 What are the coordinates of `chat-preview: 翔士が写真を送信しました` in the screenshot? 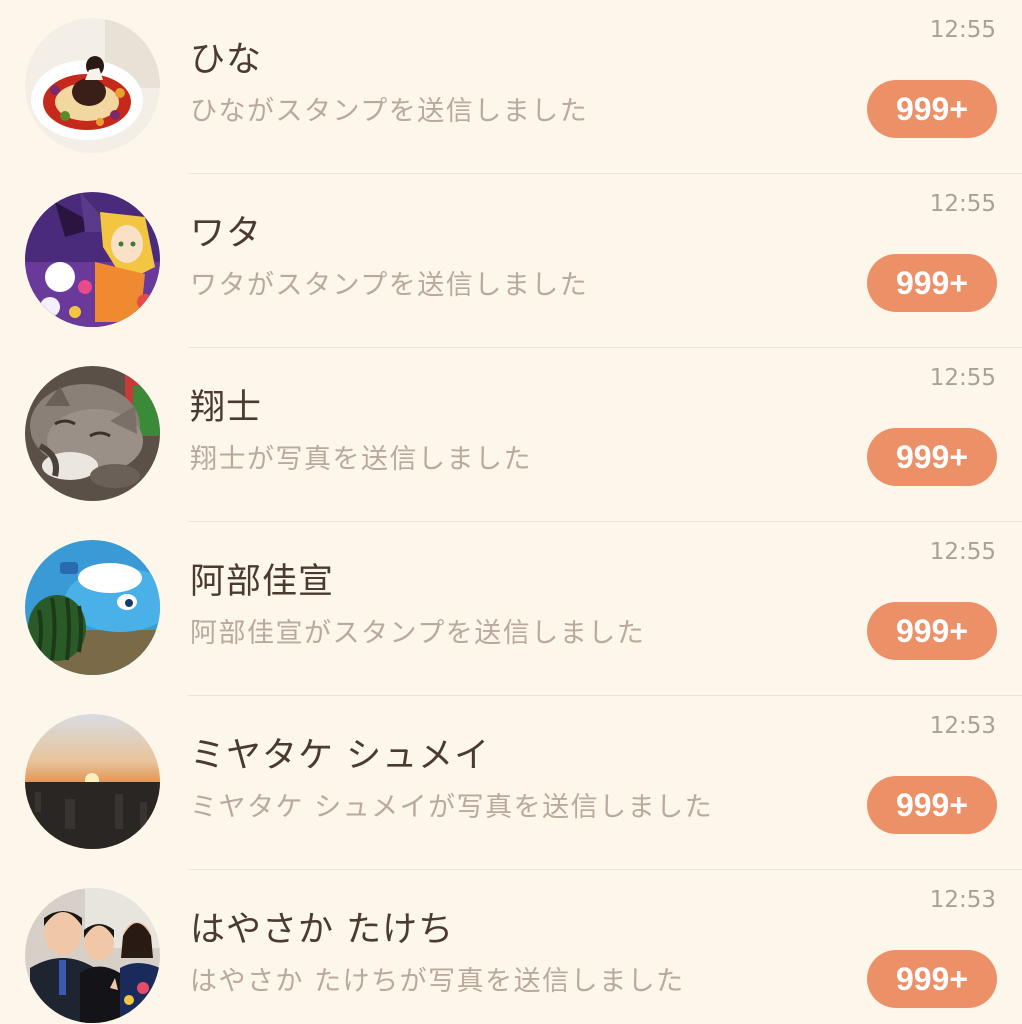 It's located at (361, 459).